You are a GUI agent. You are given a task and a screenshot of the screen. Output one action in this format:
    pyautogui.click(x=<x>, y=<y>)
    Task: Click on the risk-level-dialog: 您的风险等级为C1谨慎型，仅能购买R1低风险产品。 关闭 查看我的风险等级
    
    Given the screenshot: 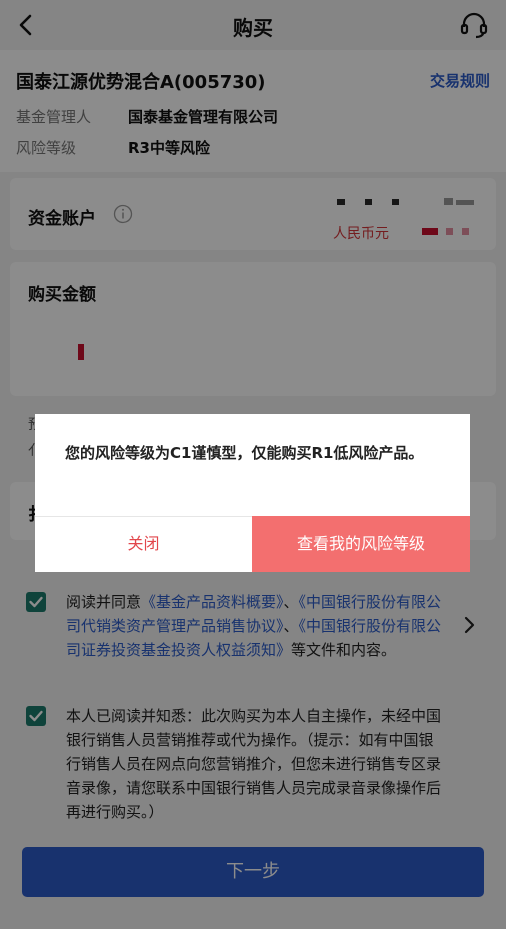 What is the action you would take?
    pyautogui.click(x=252, y=493)
    